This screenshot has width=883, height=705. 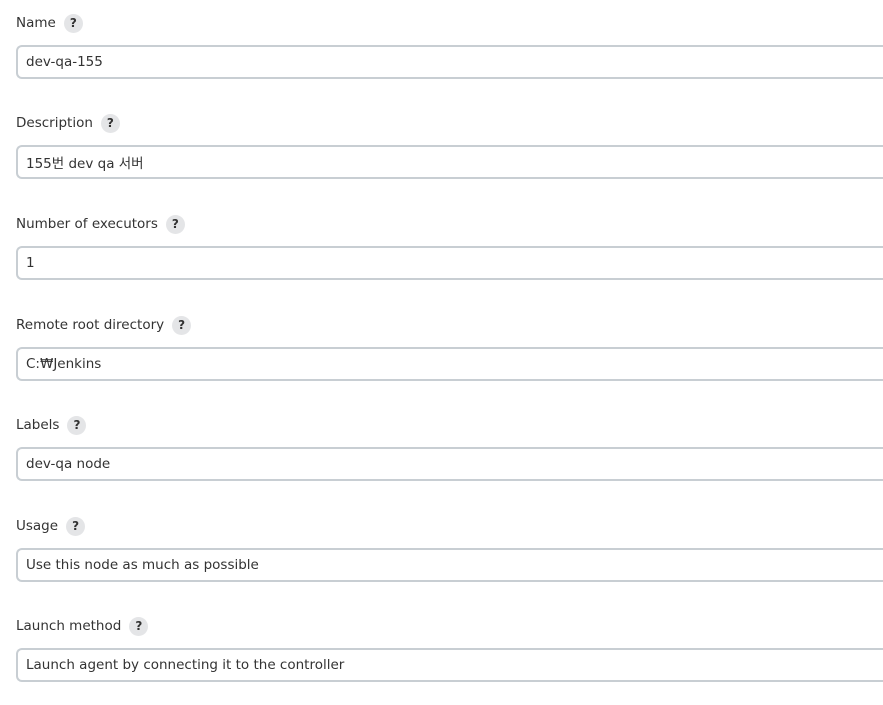 I want to click on labels-input: dev-qa node, so click(x=449, y=464).